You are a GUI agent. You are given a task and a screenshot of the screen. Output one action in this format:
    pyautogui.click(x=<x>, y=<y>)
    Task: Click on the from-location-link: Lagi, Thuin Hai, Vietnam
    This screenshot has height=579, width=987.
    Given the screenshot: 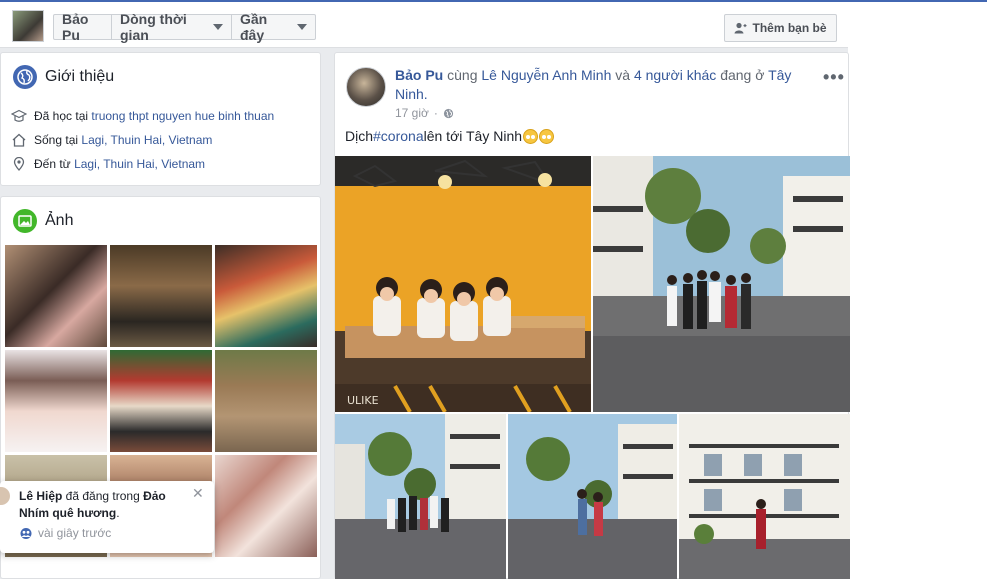 What is the action you would take?
    pyautogui.click(x=139, y=164)
    